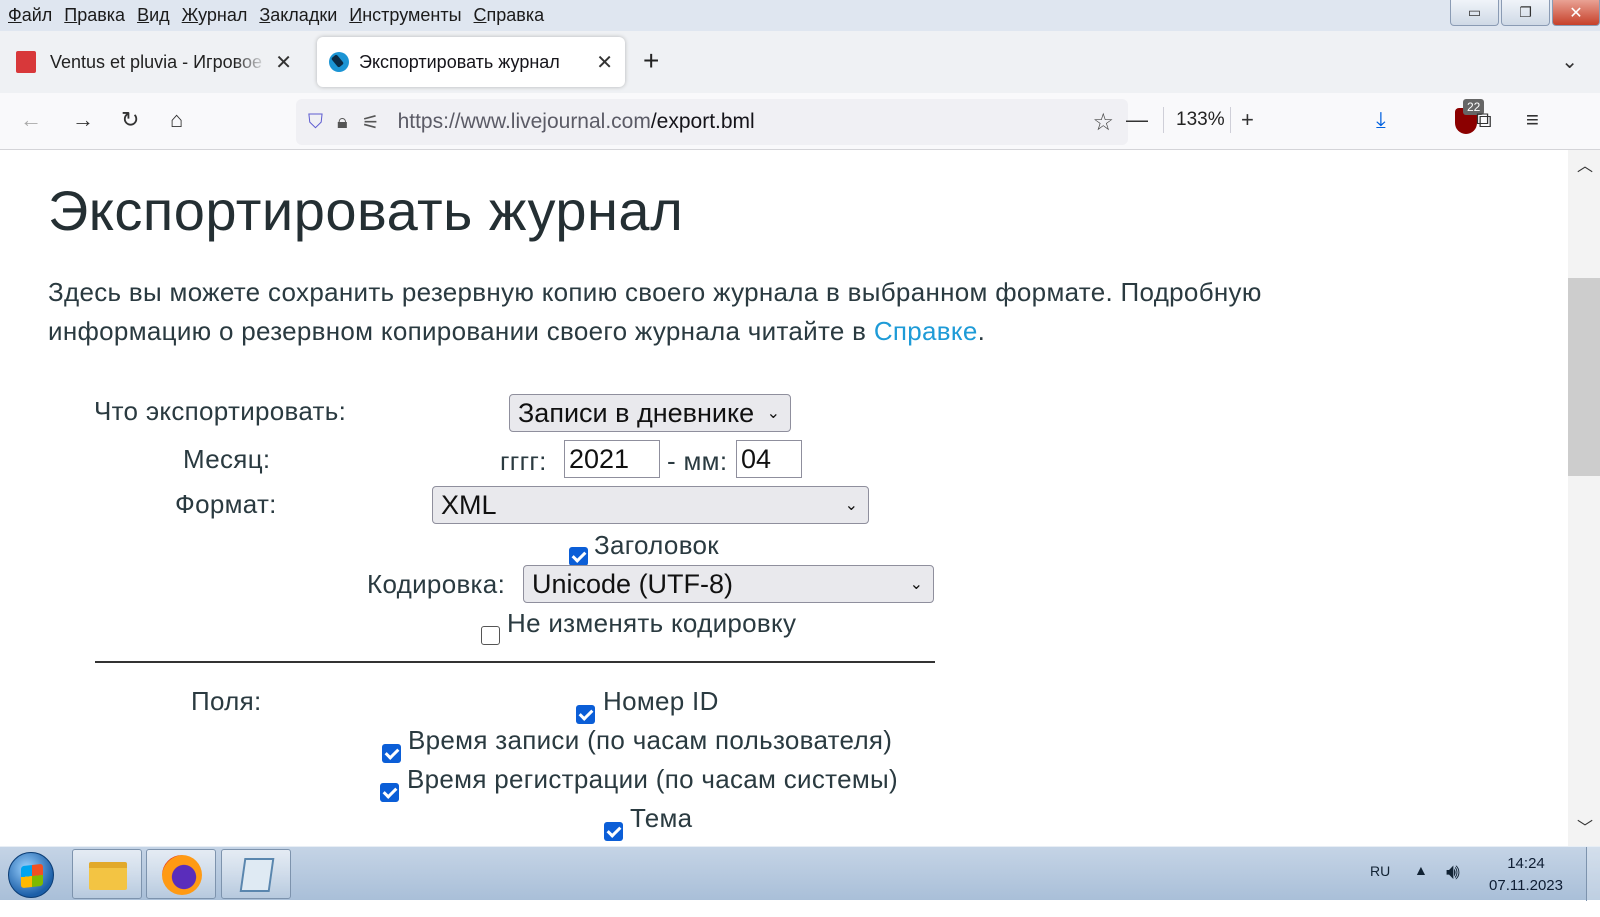  I want to click on tab-title: Ventus et pluvia - Игровое, so click(156, 61).